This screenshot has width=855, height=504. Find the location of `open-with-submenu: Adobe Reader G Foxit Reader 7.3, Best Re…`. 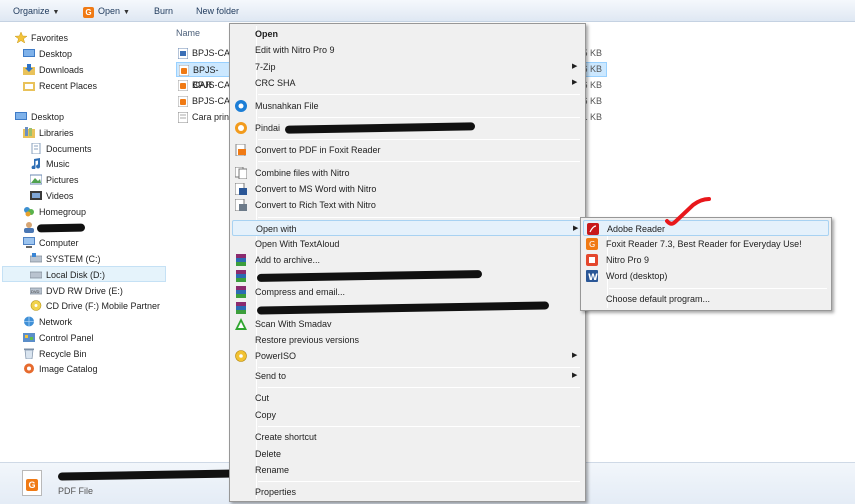

open-with-submenu: Adobe Reader G Foxit Reader 7.3, Best Re… is located at coordinates (706, 264).